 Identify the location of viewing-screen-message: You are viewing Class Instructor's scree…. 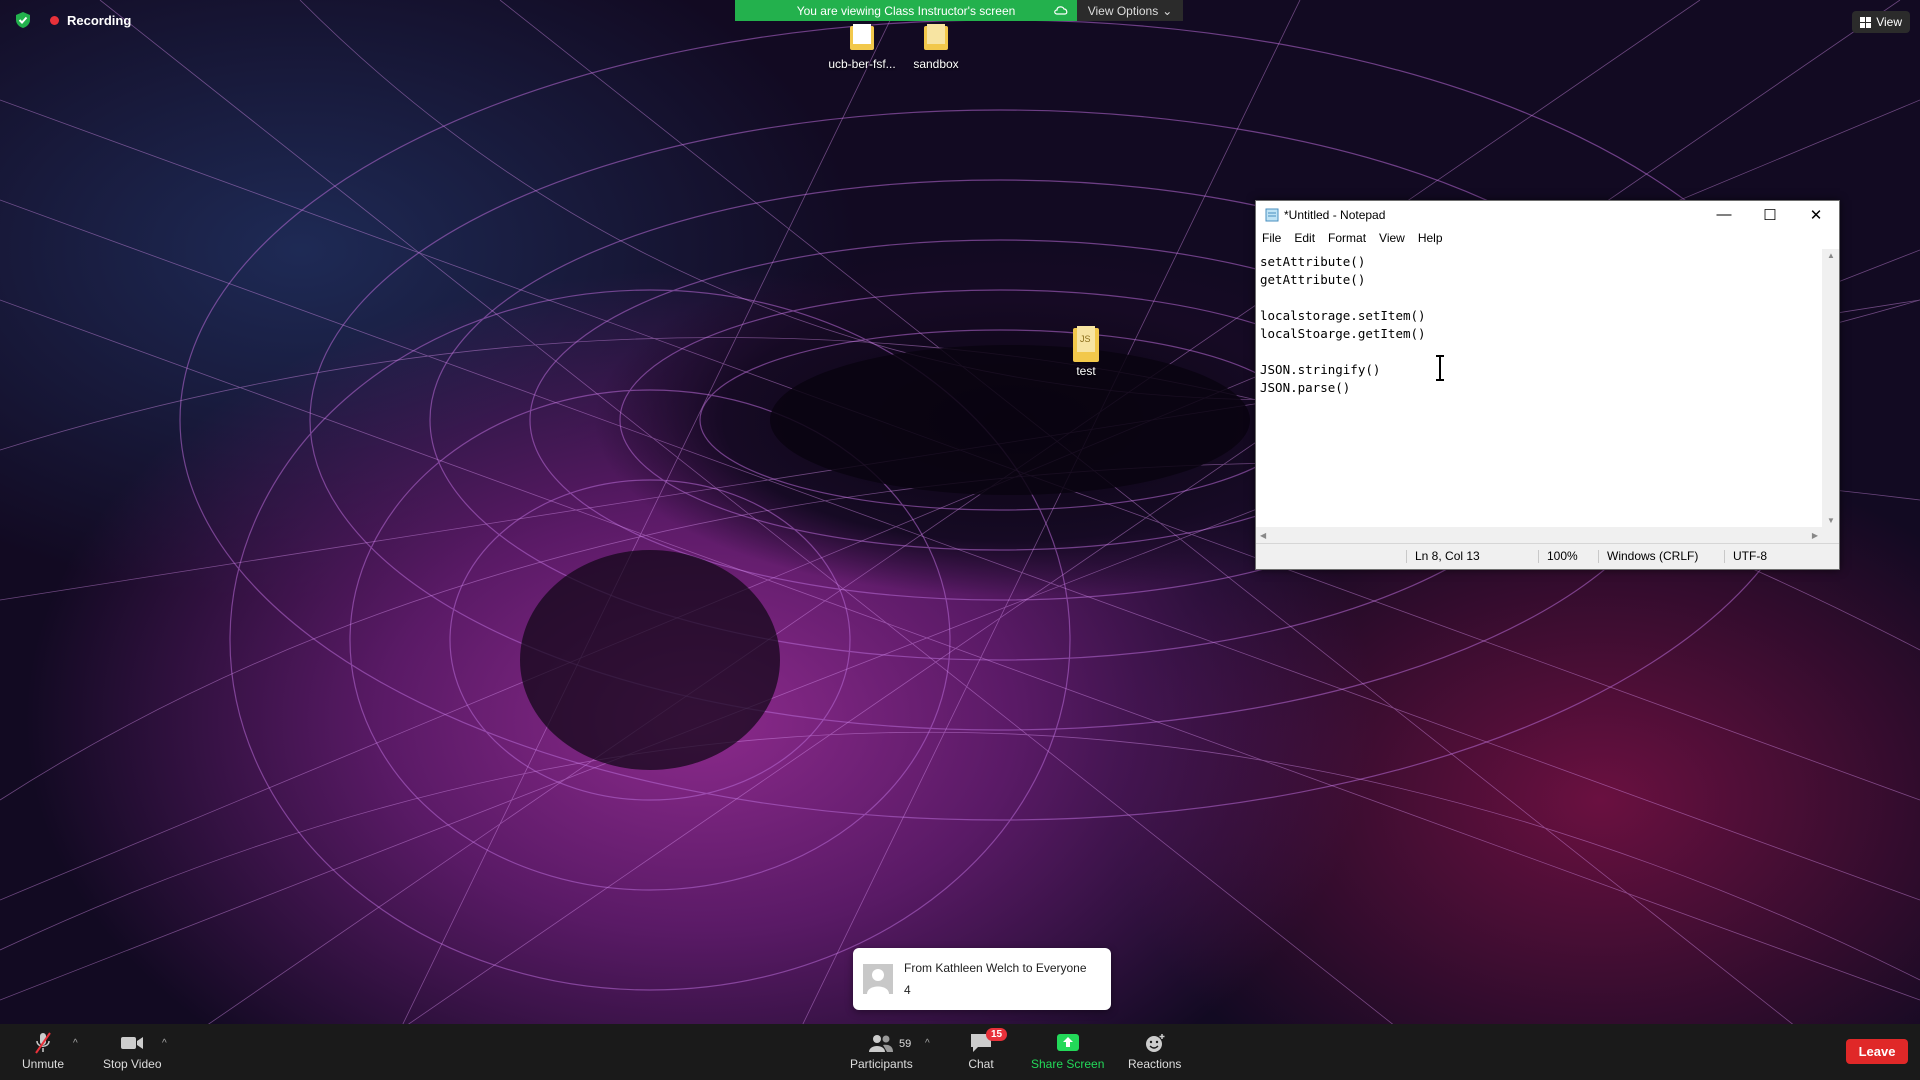
(906, 10).